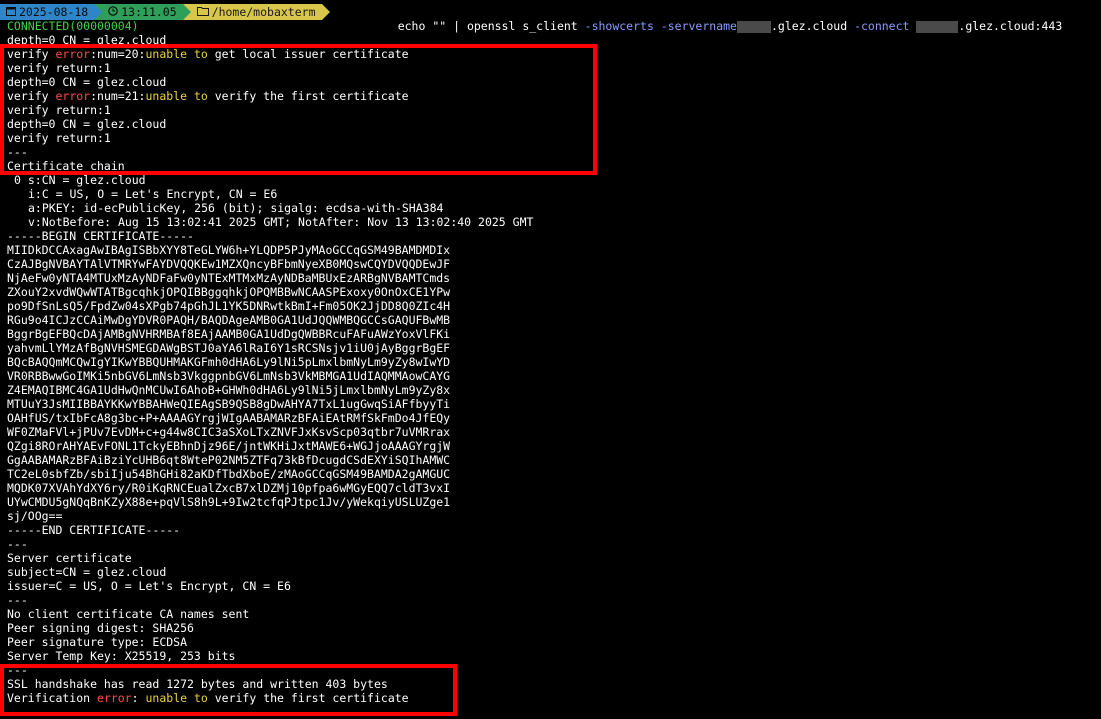 This screenshot has height=719, width=1101. I want to click on output-line: Server Temp Key: X25519, 253 bits, so click(121, 656).